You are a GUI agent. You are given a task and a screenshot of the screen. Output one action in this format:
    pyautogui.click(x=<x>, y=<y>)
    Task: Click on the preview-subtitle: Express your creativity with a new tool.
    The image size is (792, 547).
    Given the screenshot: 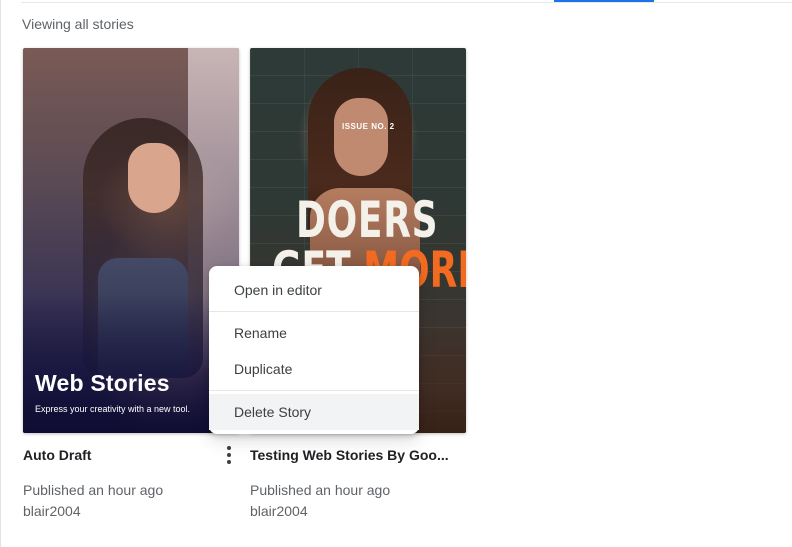 What is the action you would take?
    pyautogui.click(x=113, y=409)
    